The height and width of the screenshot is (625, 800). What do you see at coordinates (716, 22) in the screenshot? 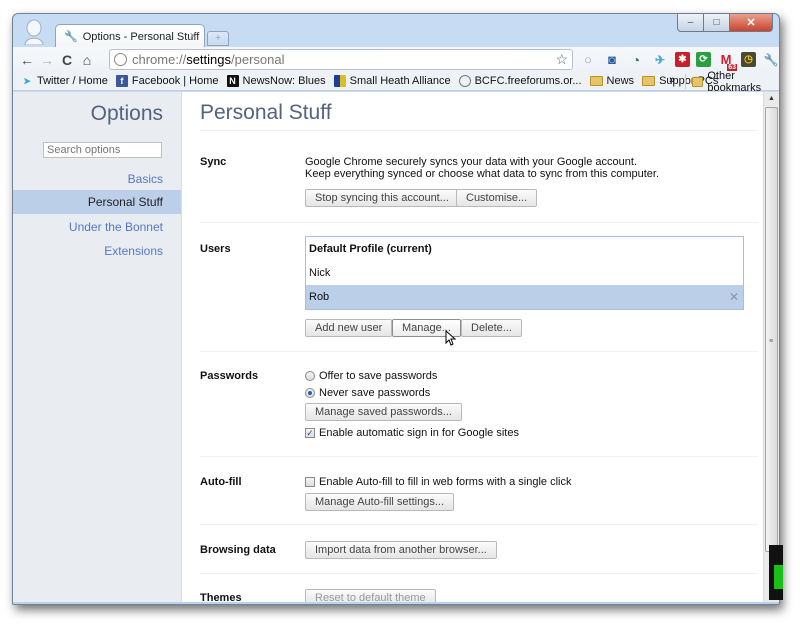
I see `maximize-button: □` at bounding box center [716, 22].